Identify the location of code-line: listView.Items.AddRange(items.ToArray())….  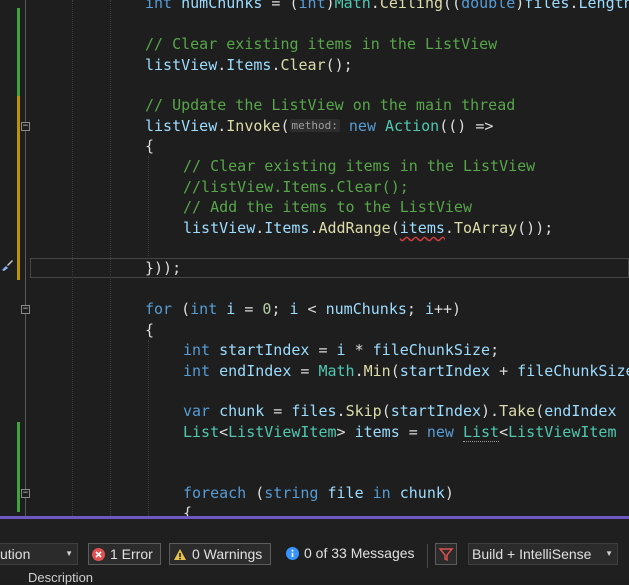
(368, 228).